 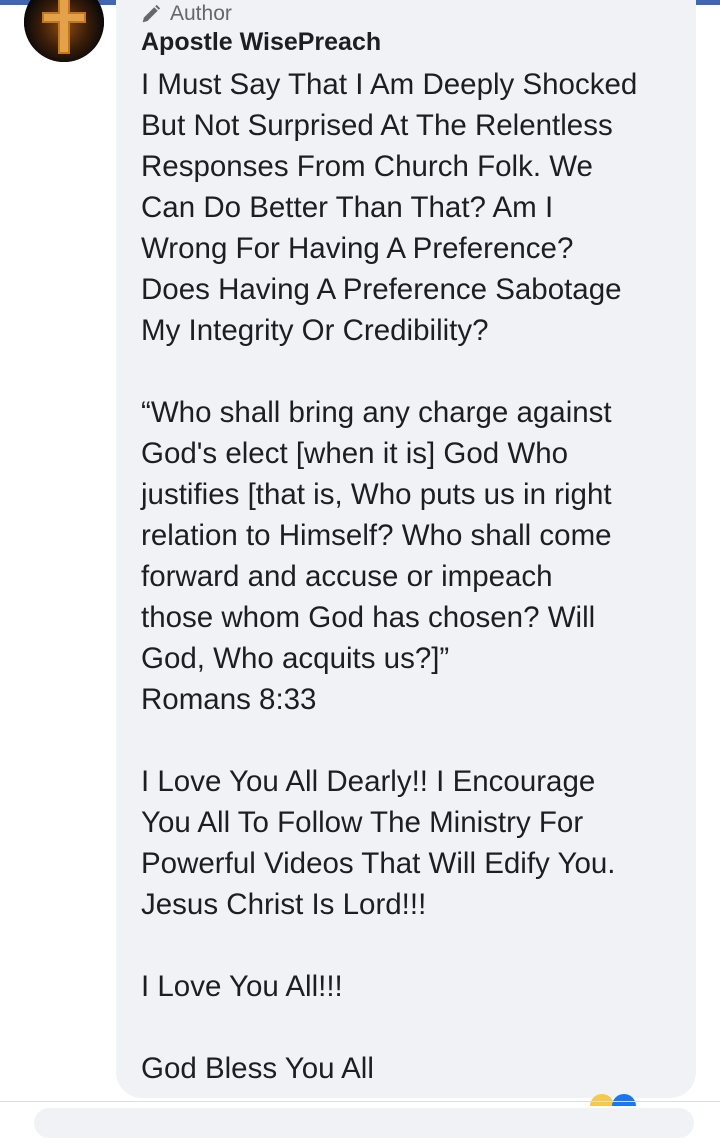 What do you see at coordinates (368, 781) in the screenshot?
I see `comment-line: I Love You All Dearly!! I Encourage` at bounding box center [368, 781].